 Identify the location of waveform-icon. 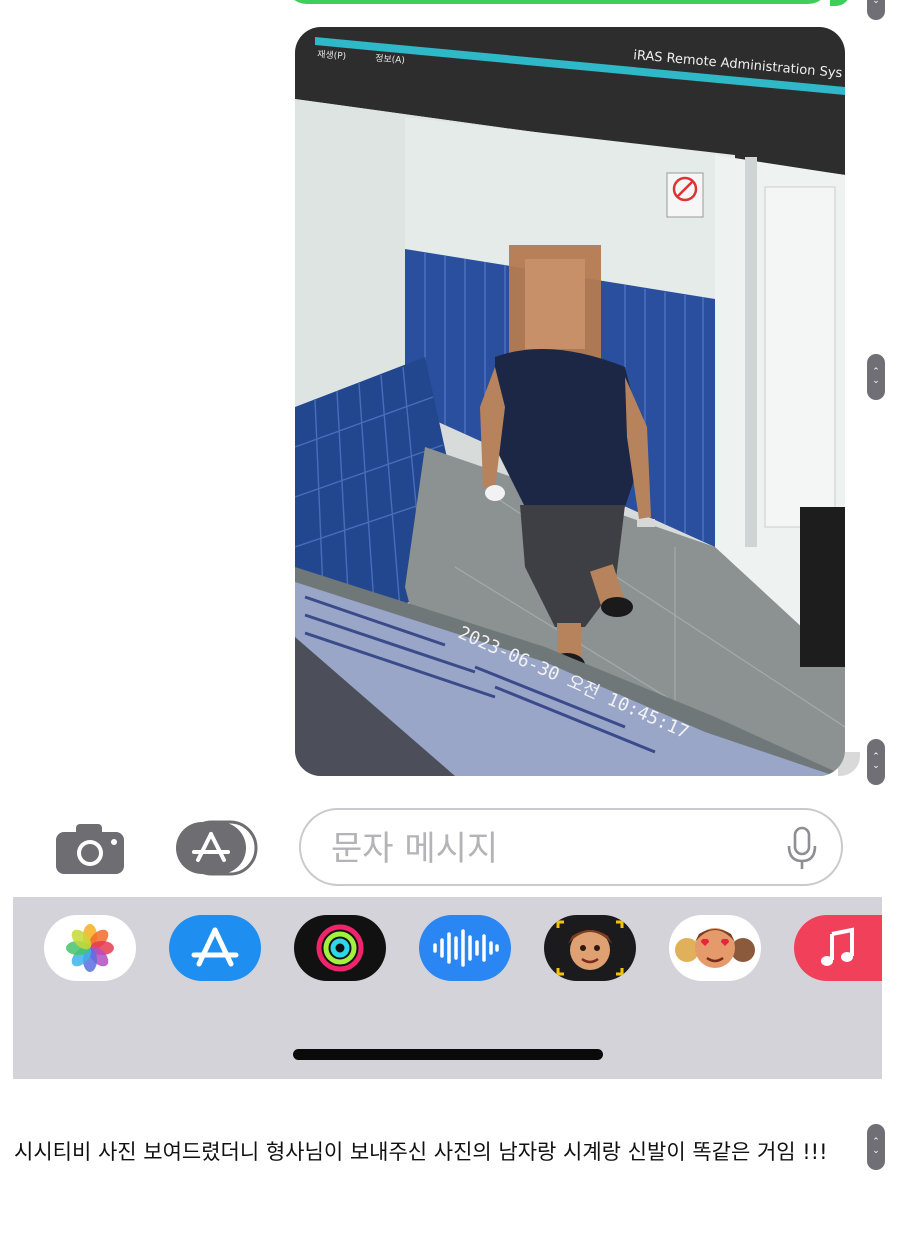
(466, 948).